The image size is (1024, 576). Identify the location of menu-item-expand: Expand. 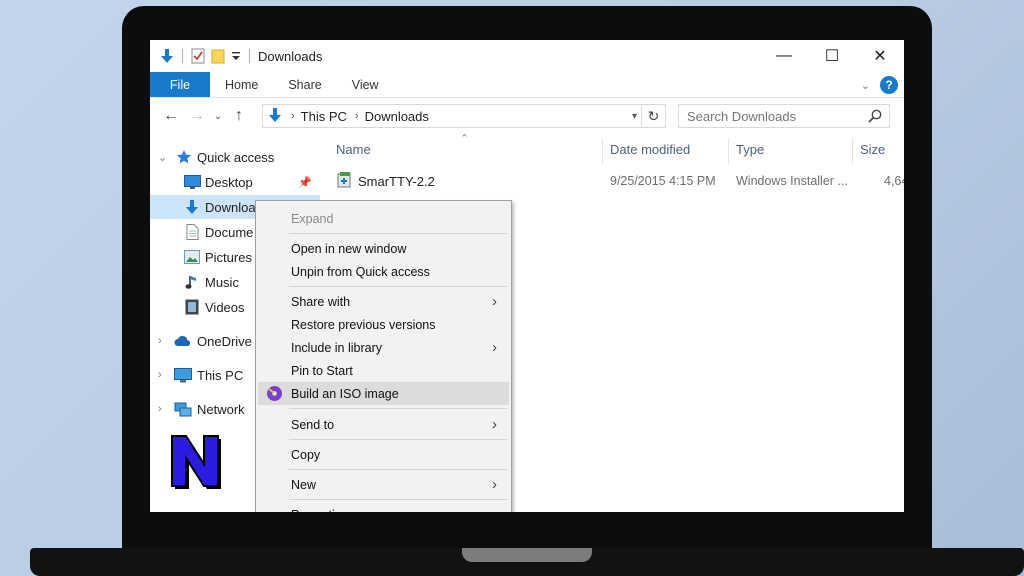
(383, 218).